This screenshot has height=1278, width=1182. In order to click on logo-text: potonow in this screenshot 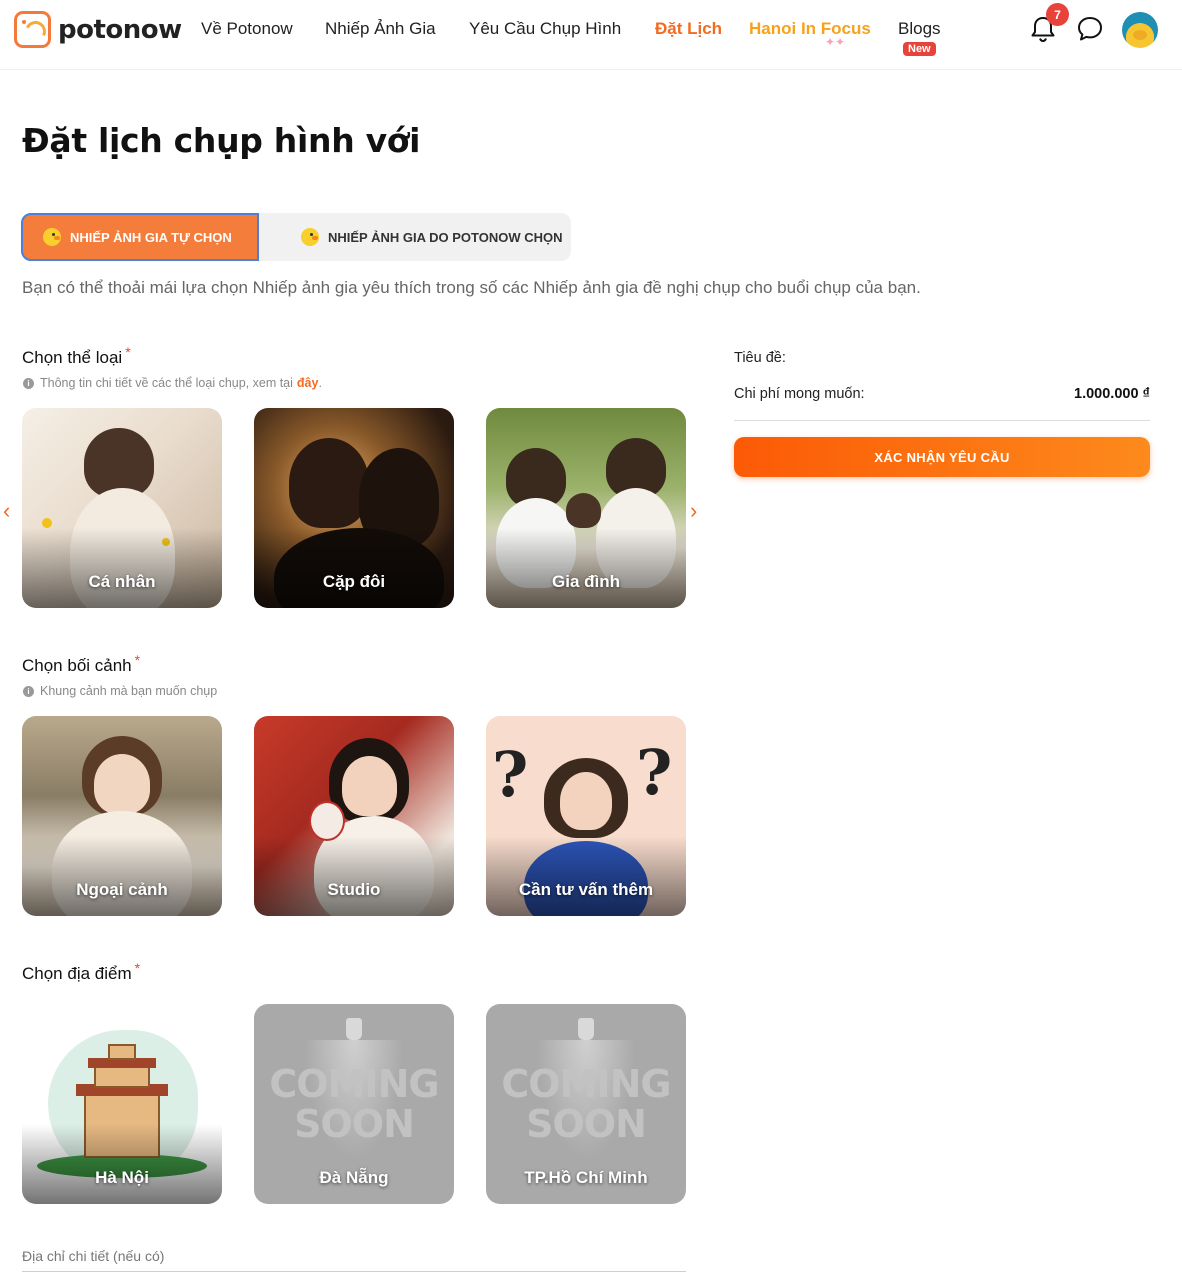, I will do `click(120, 29)`.